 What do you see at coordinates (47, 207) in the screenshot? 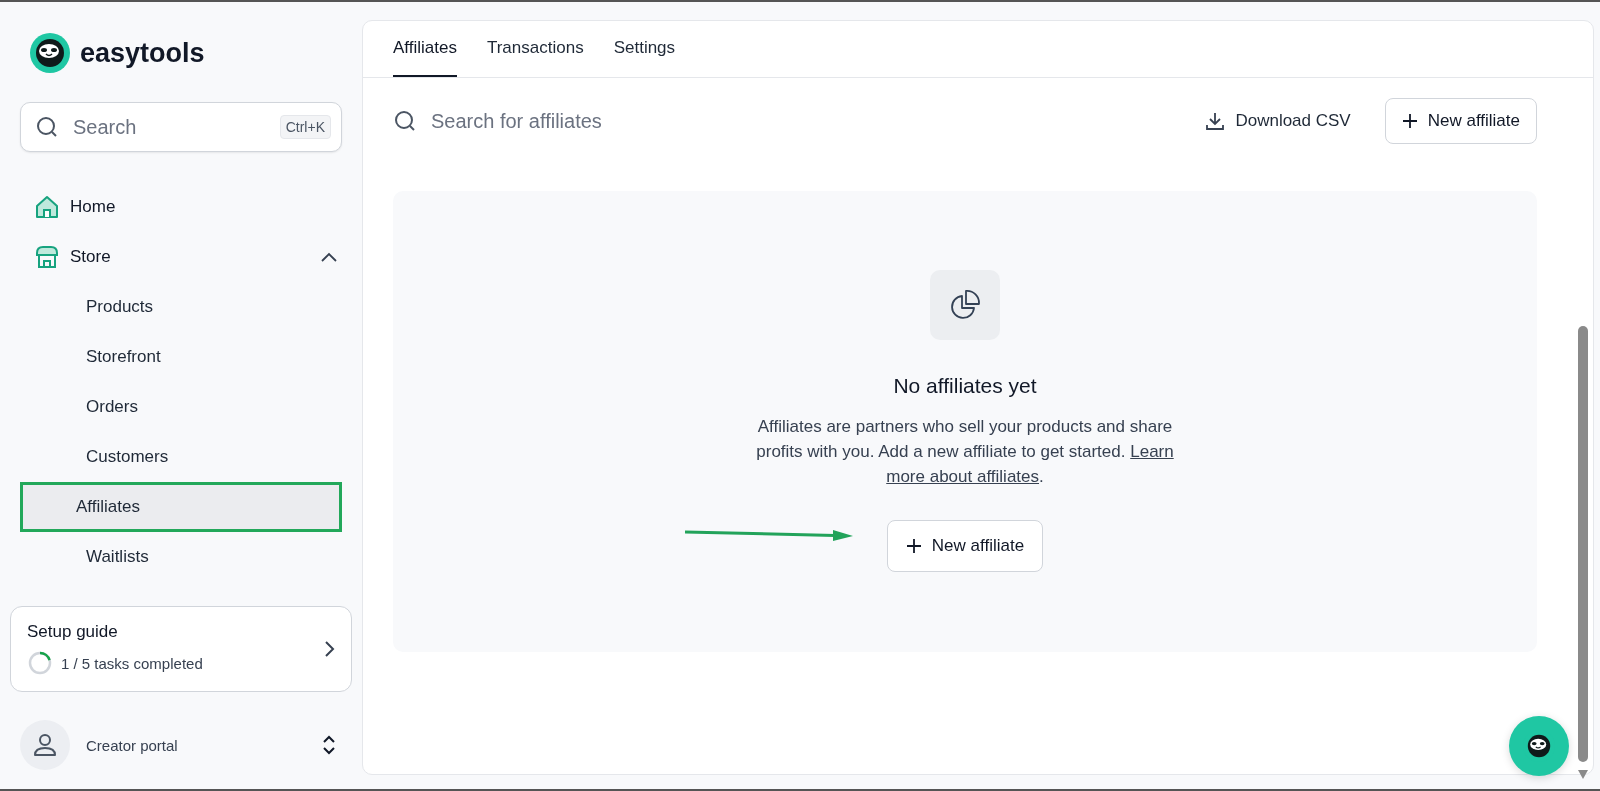
I see `home-icon` at bounding box center [47, 207].